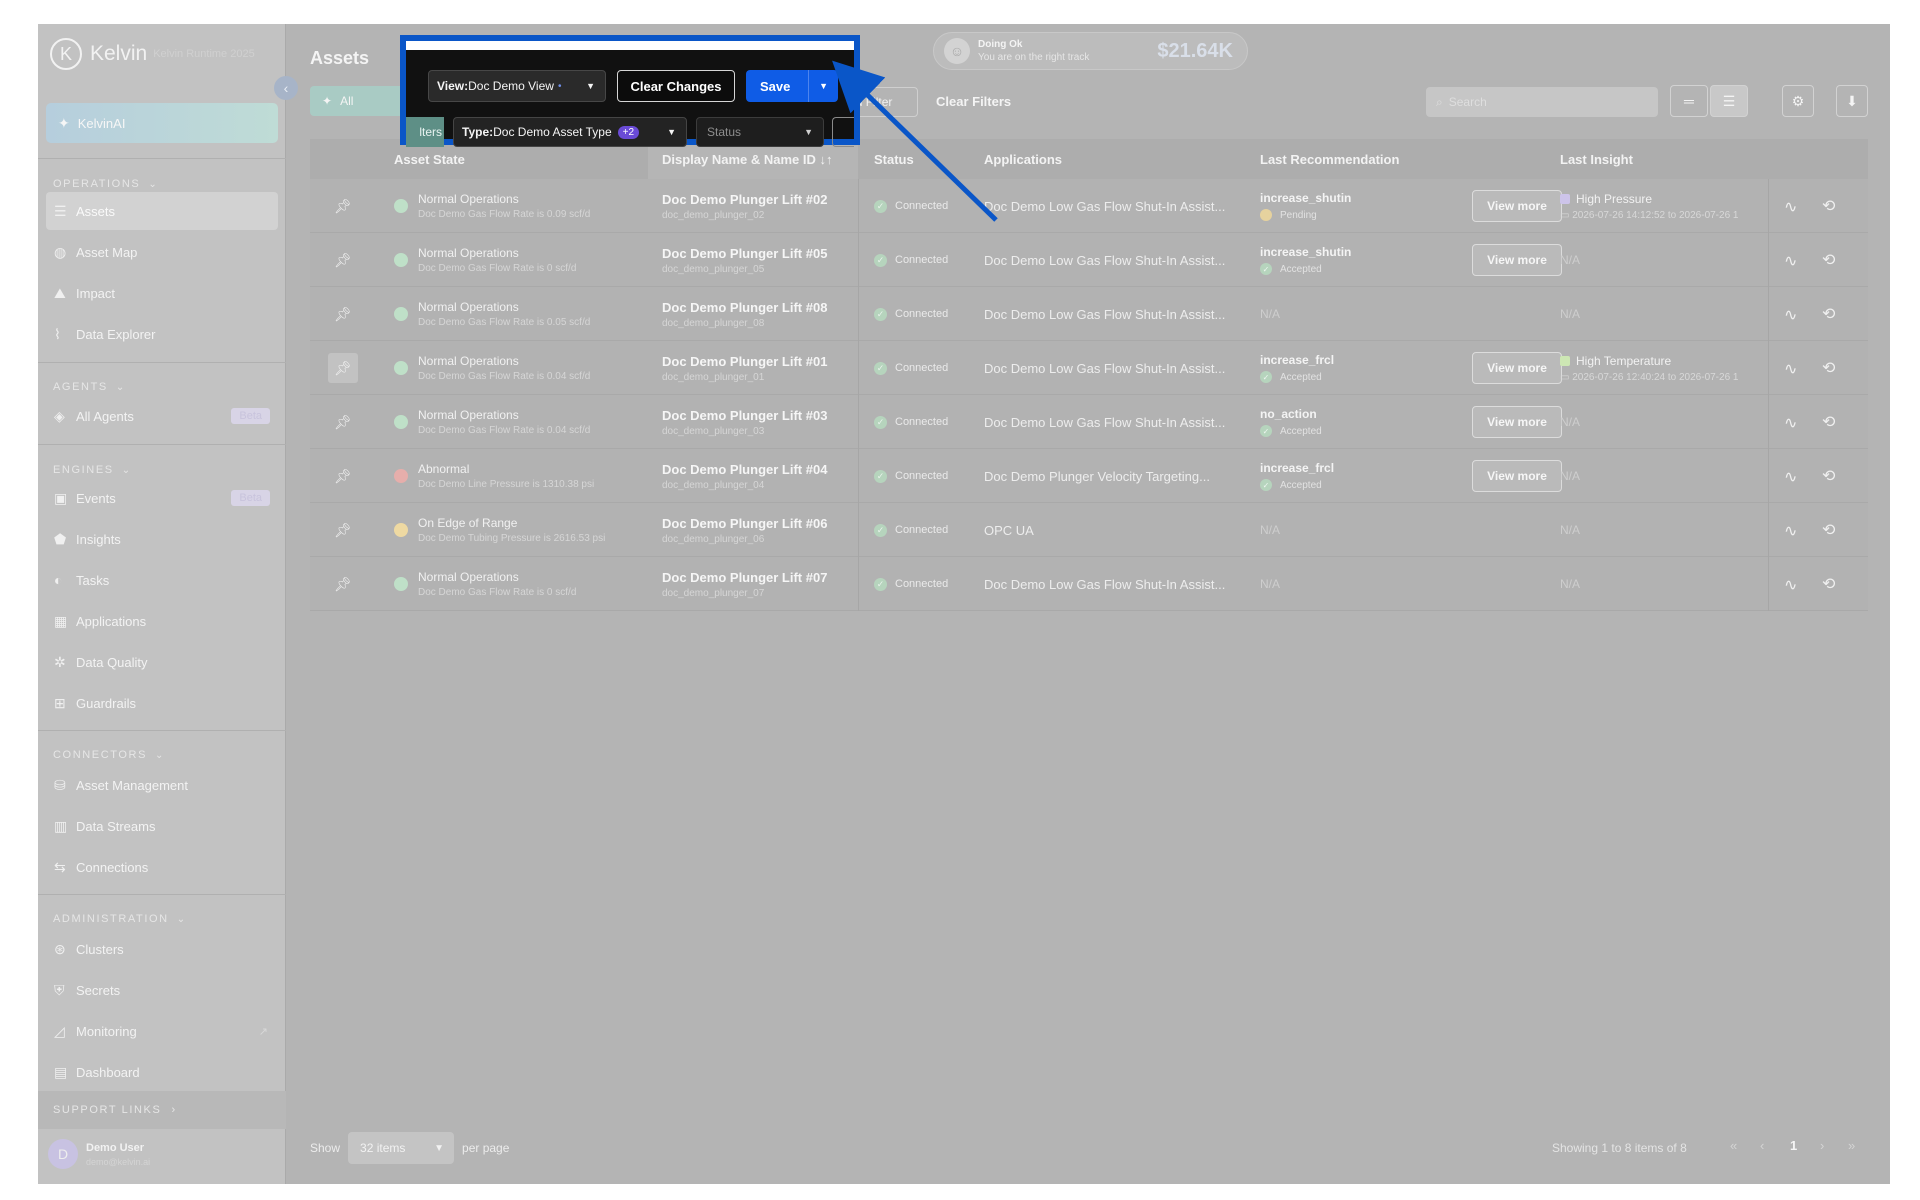 Image resolution: width=1920 pixels, height=1200 pixels. What do you see at coordinates (762, 361) in the screenshot?
I see `asset-display-name: Doc Demo Plunger Lift #01` at bounding box center [762, 361].